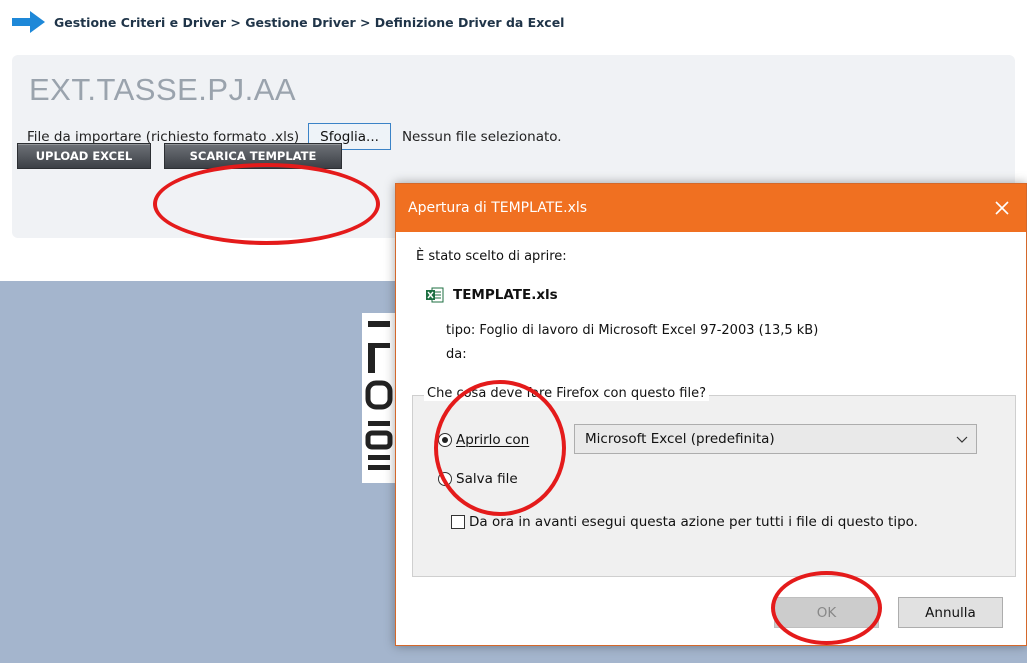 The image size is (1027, 663). I want to click on upload-excel-button: UPLOAD EXCEL, so click(84, 156).